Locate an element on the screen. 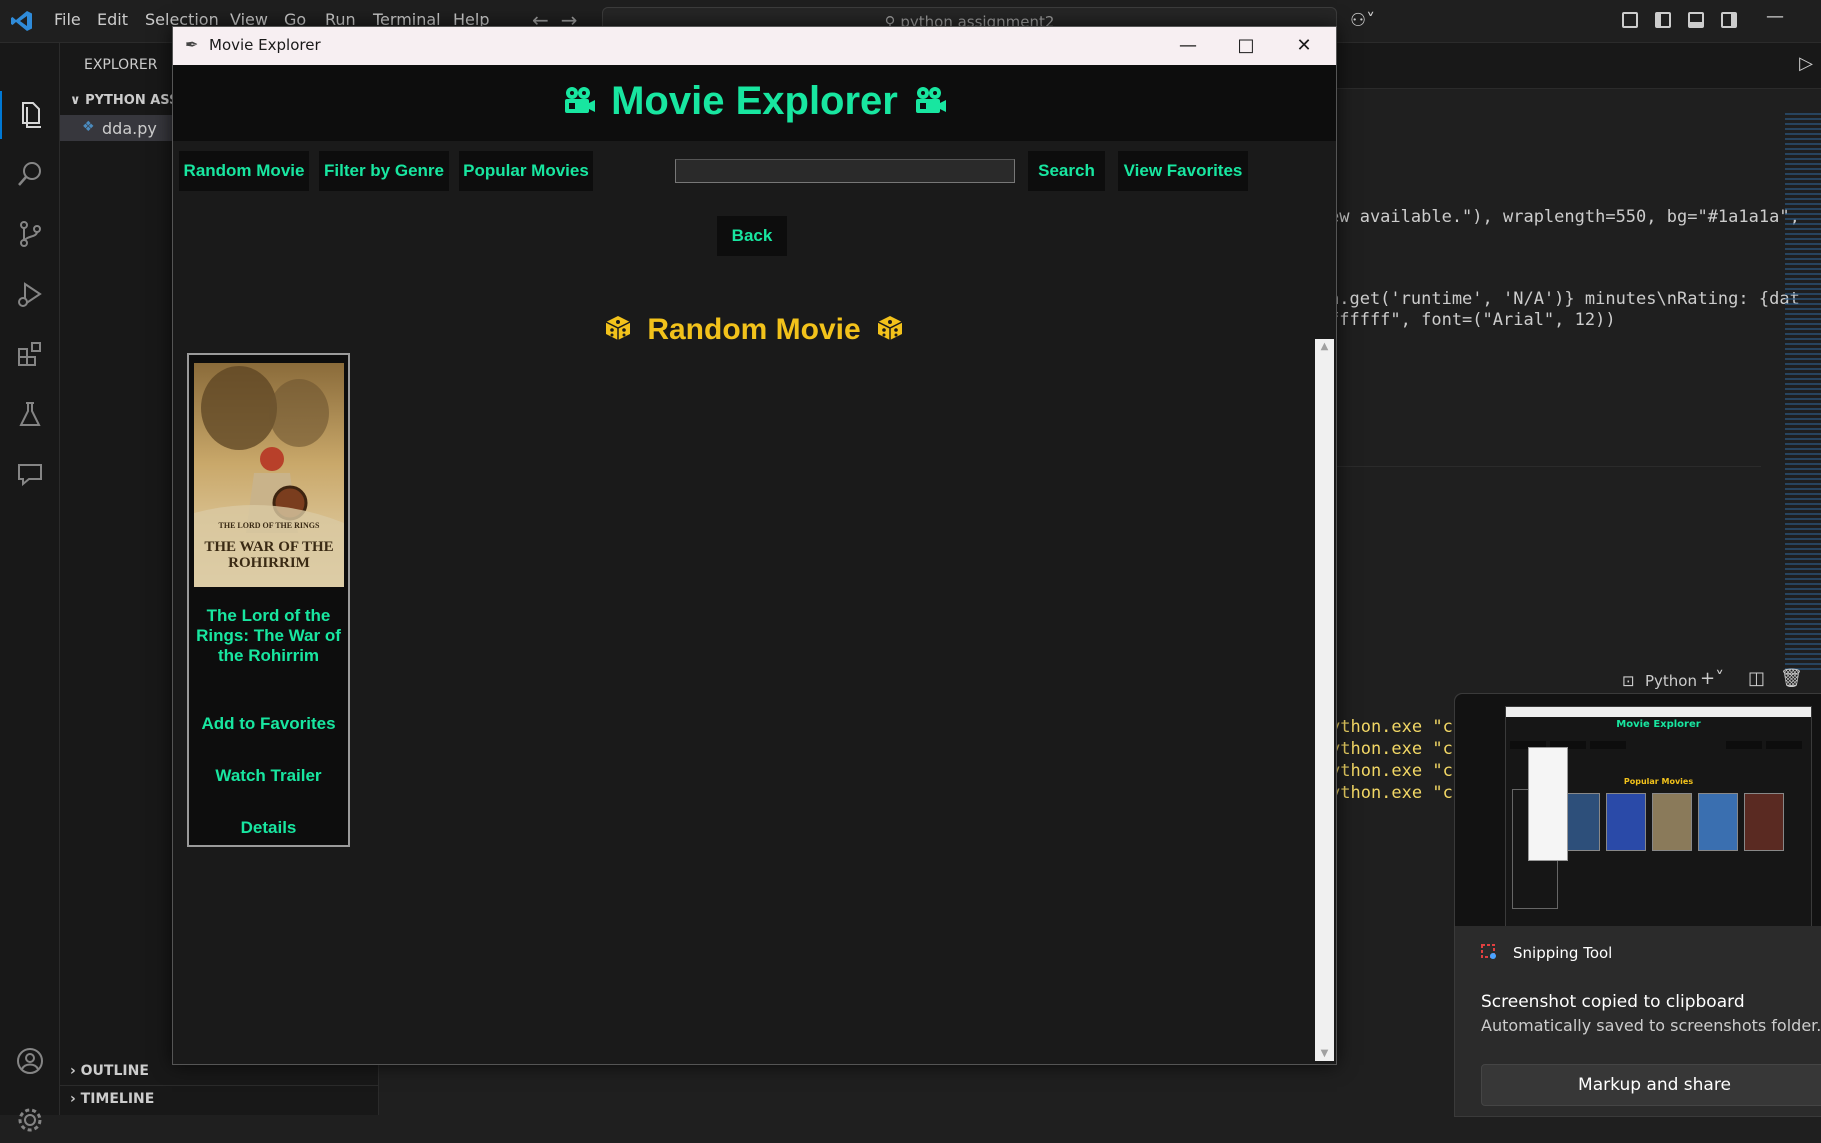  trash-icon: 🗑 is located at coordinates (1791, 678).